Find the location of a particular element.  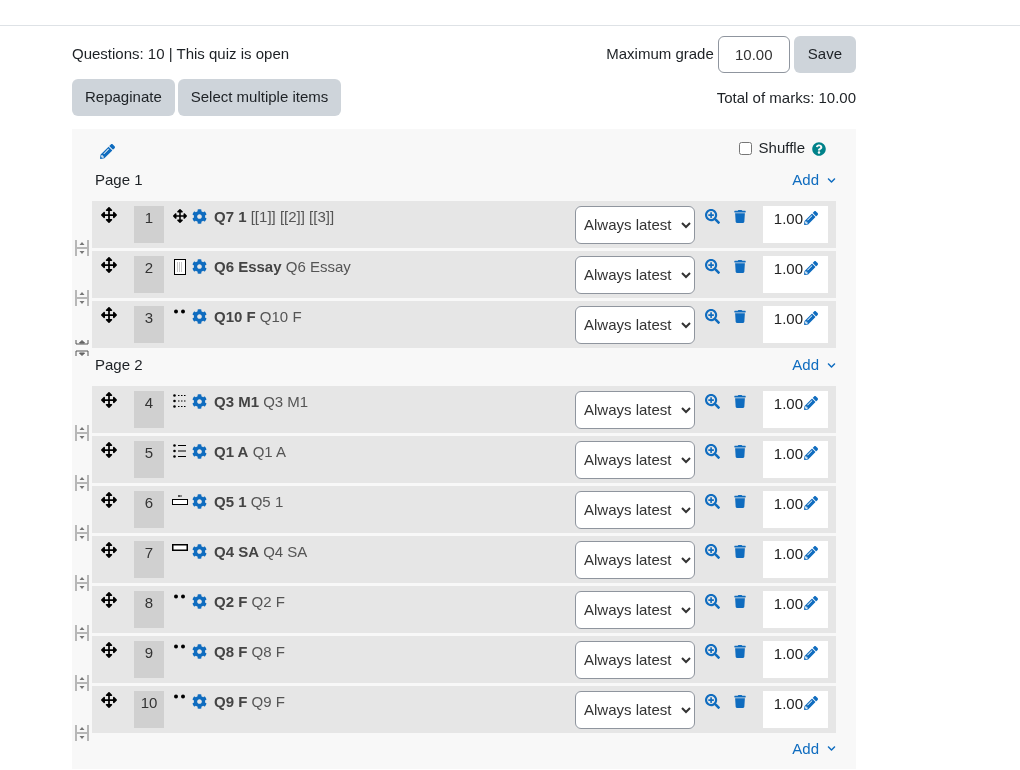

question-number: 8 is located at coordinates (149, 609).